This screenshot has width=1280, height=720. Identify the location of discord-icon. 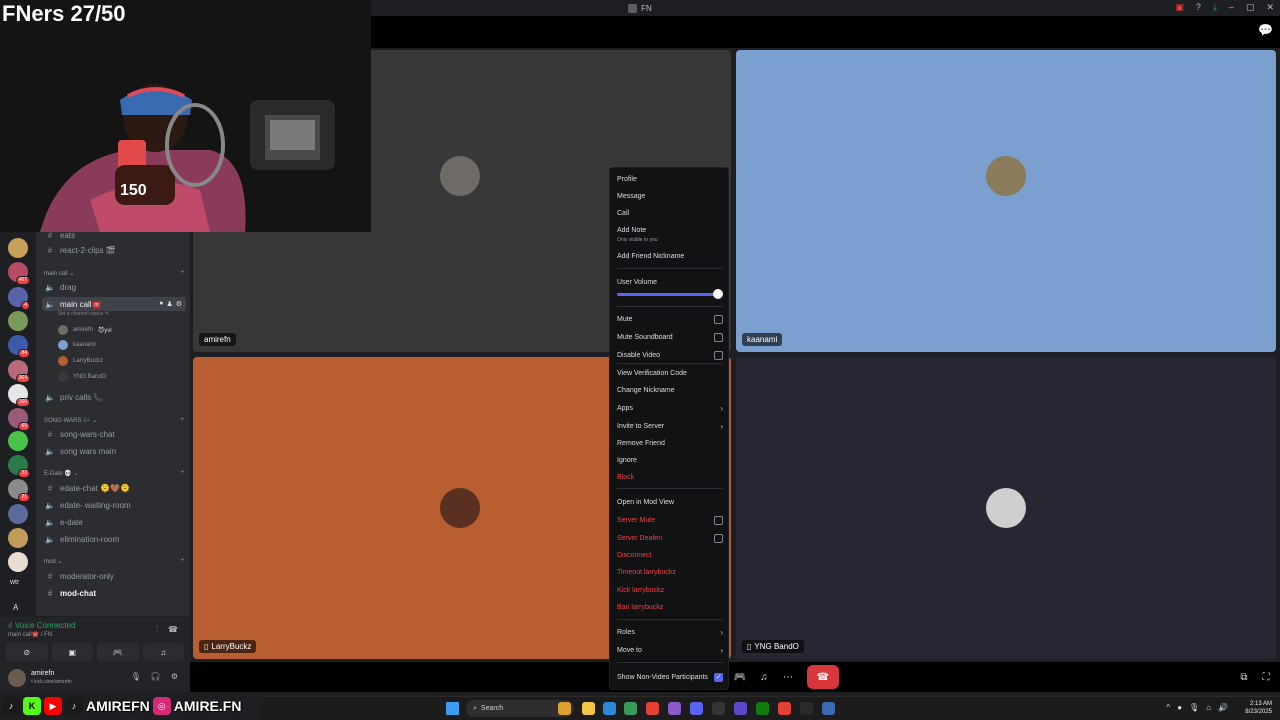
(696, 708).